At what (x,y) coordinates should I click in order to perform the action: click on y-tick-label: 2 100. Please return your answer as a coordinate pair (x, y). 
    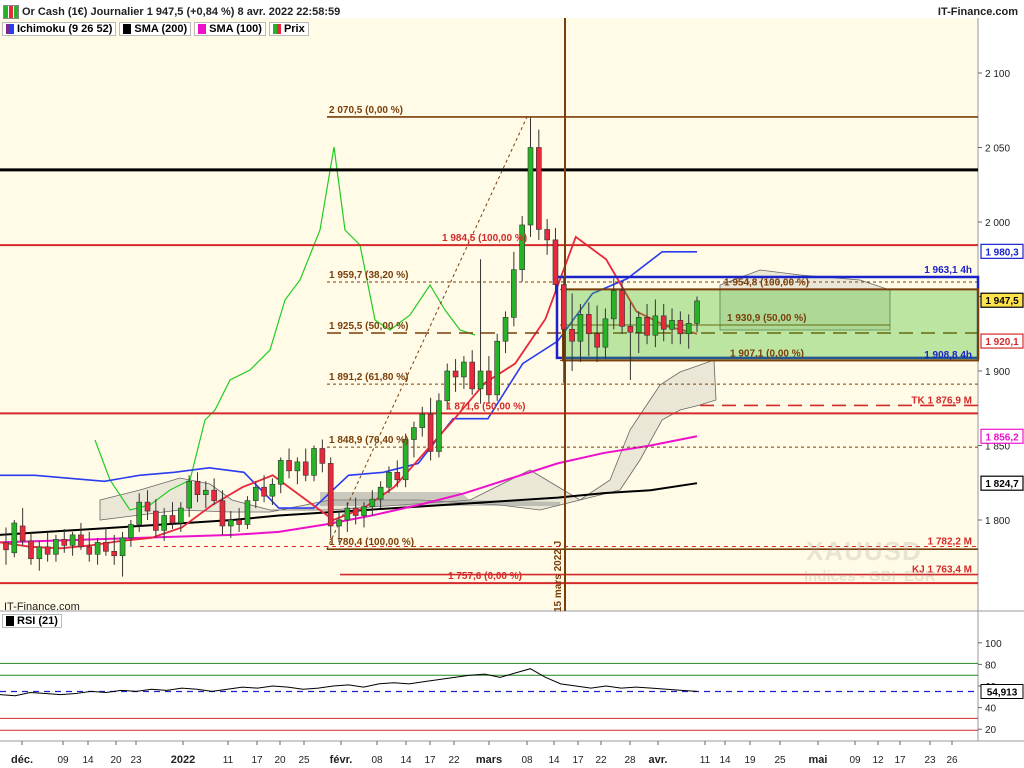
    Looking at the image, I should click on (997, 74).